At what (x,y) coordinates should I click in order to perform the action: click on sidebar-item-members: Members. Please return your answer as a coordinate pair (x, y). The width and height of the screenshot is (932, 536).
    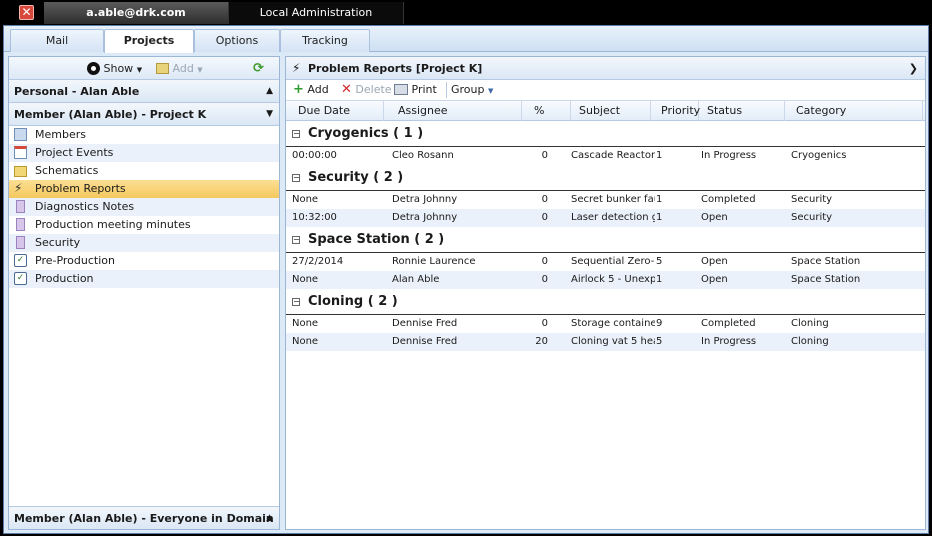
    Looking at the image, I should click on (144, 135).